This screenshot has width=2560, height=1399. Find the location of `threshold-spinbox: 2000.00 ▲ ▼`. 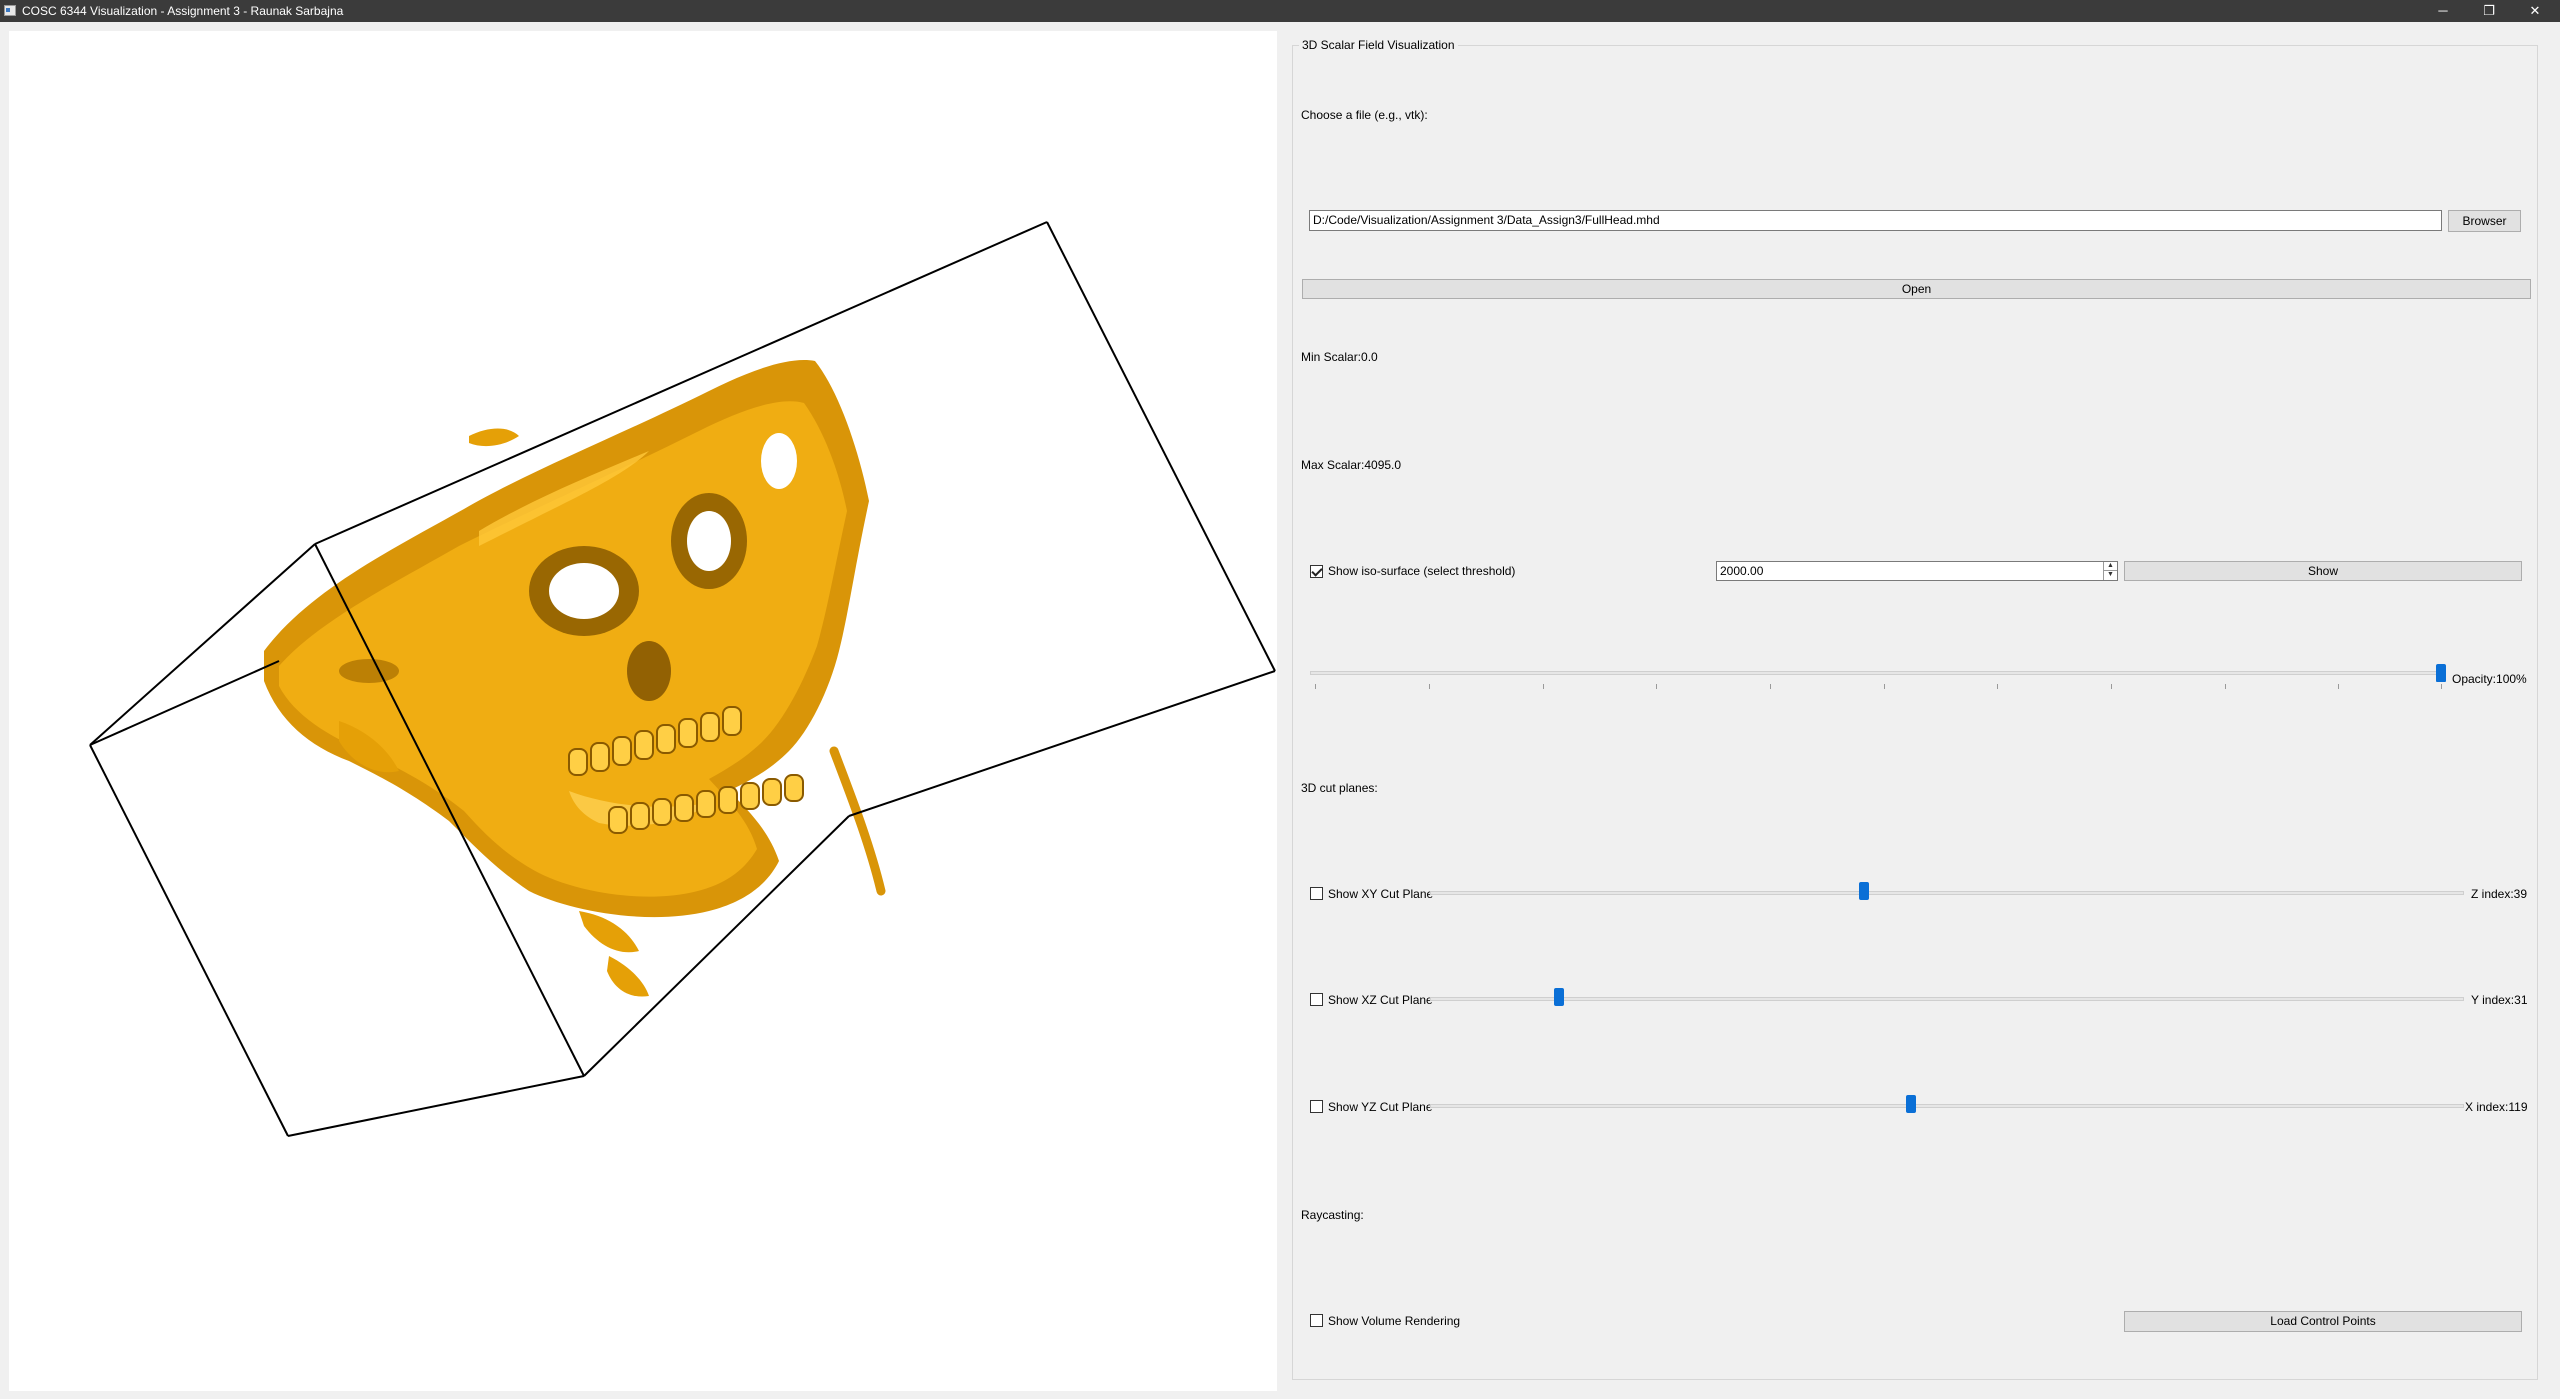

threshold-spinbox: 2000.00 ▲ ▼ is located at coordinates (1917, 571).